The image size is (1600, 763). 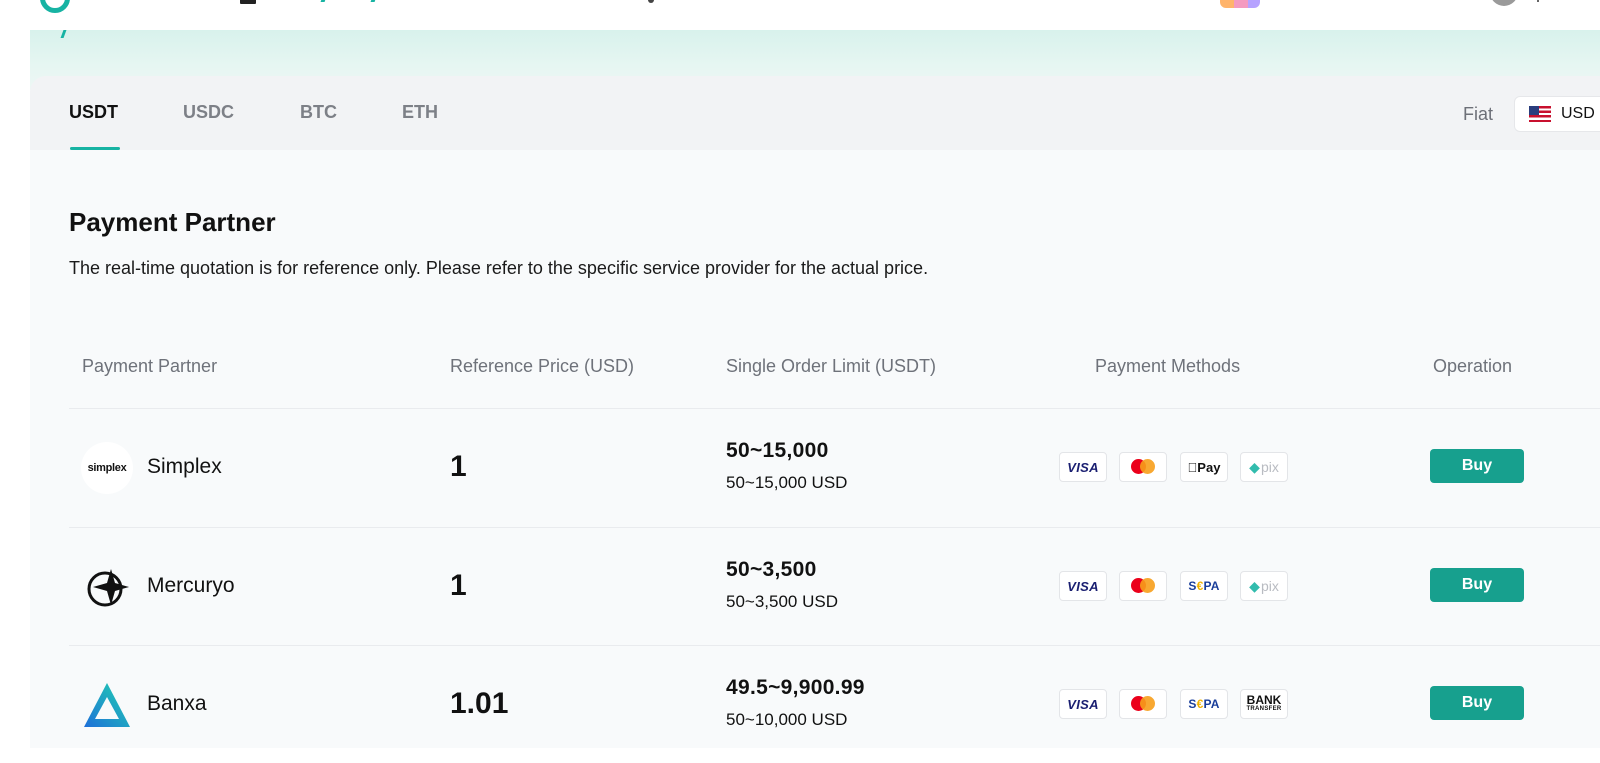 What do you see at coordinates (1578, 113) in the screenshot?
I see `fiat-selected-value: USD` at bounding box center [1578, 113].